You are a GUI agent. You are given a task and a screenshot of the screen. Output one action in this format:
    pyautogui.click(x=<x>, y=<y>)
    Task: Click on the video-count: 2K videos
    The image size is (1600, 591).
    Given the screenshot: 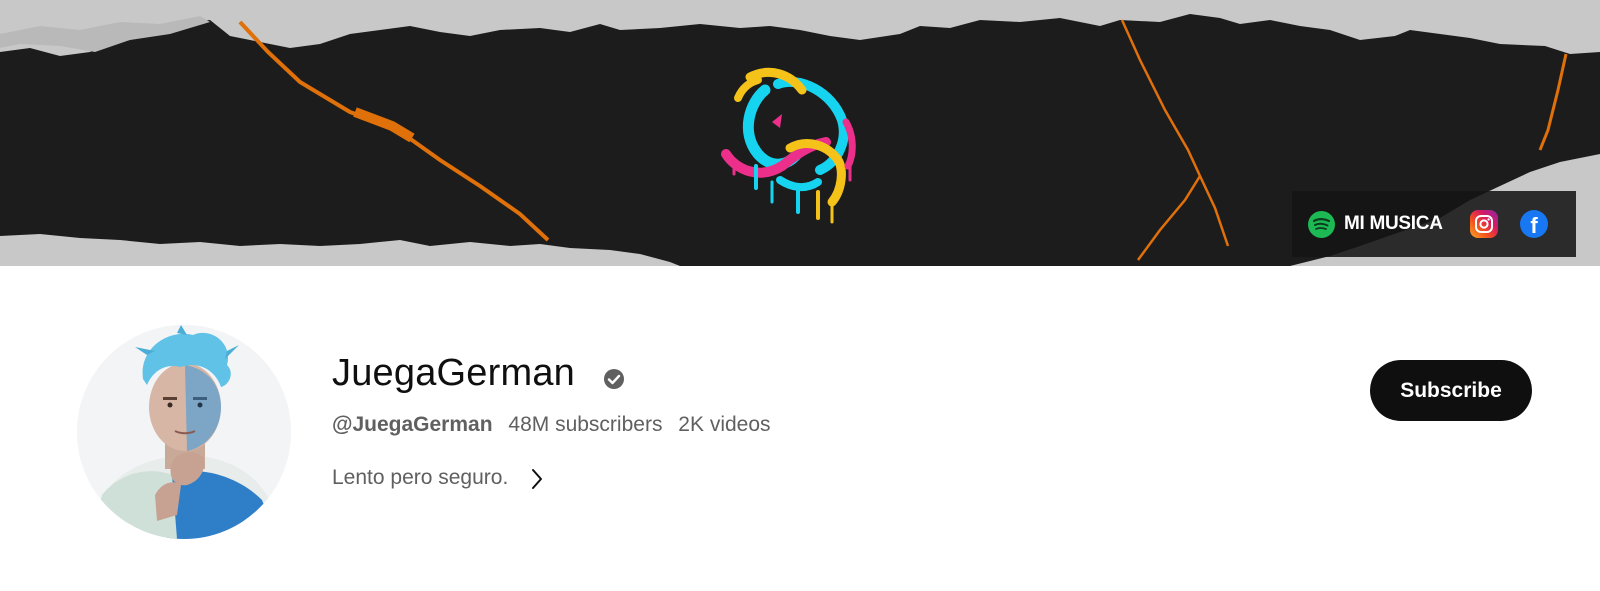 What is the action you would take?
    pyautogui.click(x=724, y=424)
    